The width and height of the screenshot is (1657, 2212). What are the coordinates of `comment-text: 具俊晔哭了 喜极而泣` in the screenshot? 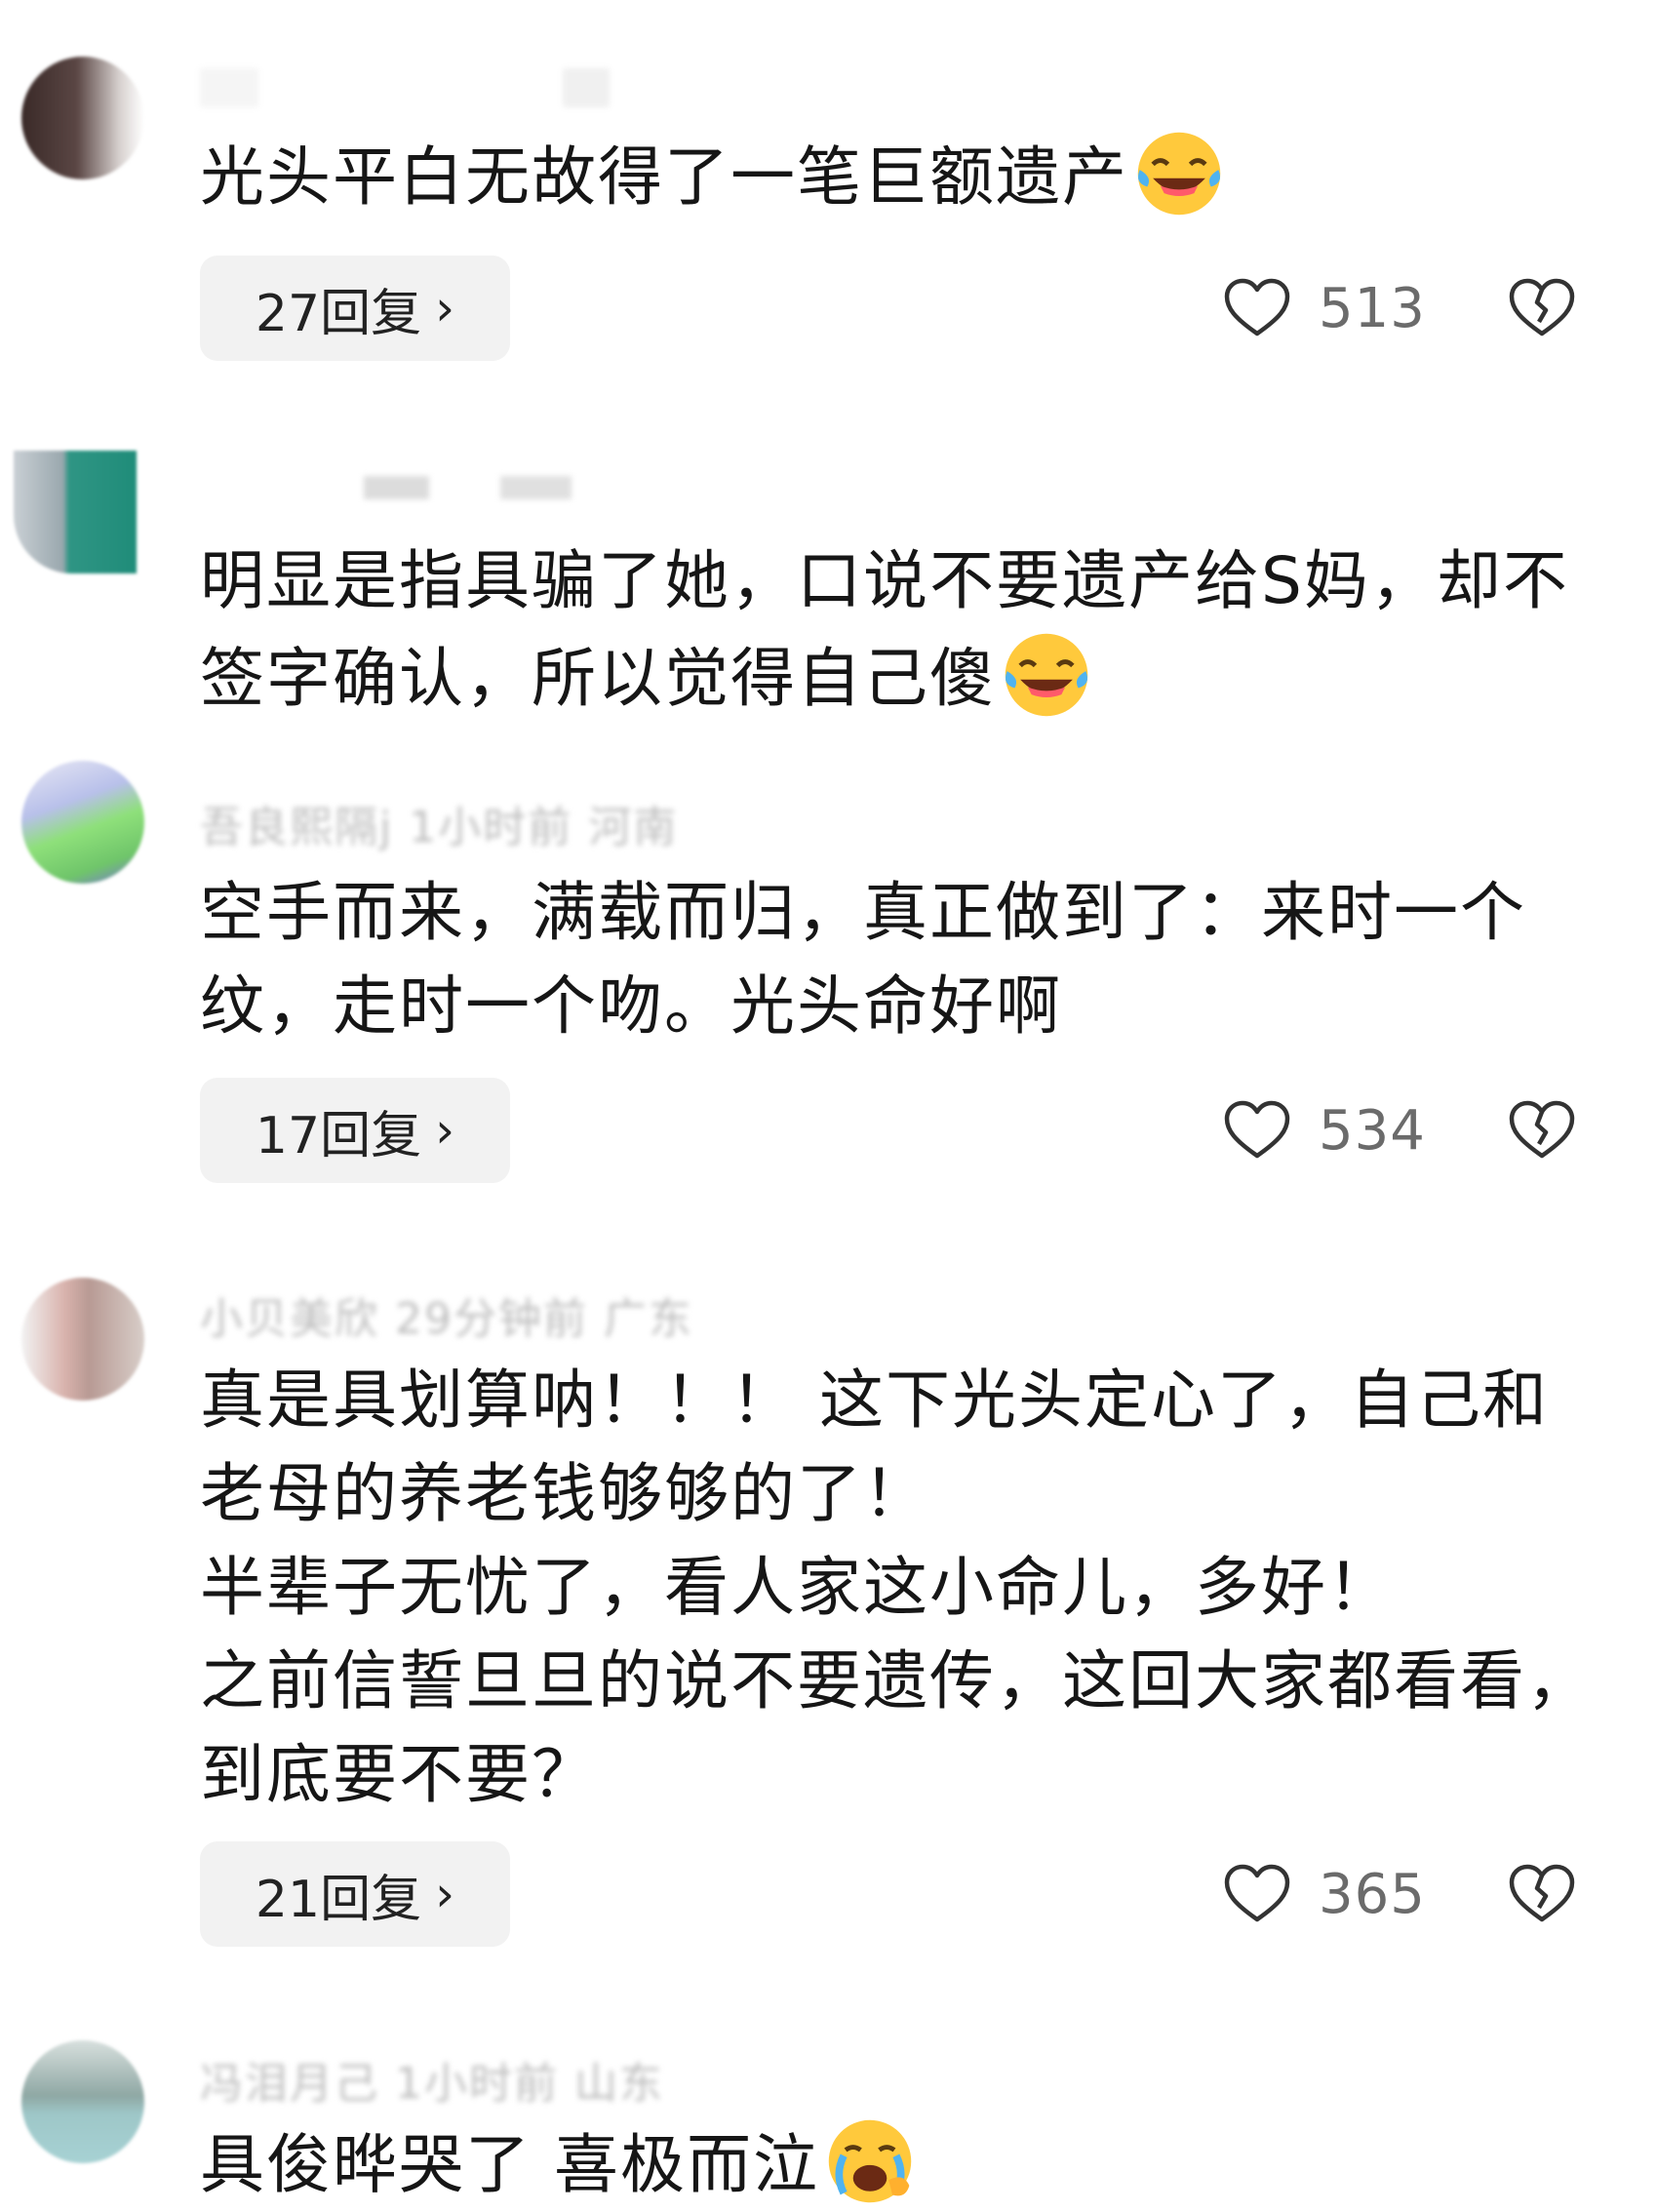 It's located at (902, 2163).